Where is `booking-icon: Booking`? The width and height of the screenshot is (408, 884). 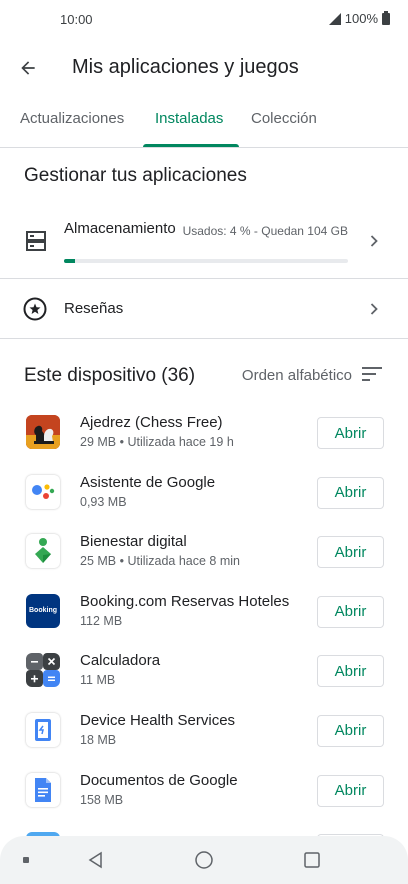 booking-icon: Booking is located at coordinates (43, 610).